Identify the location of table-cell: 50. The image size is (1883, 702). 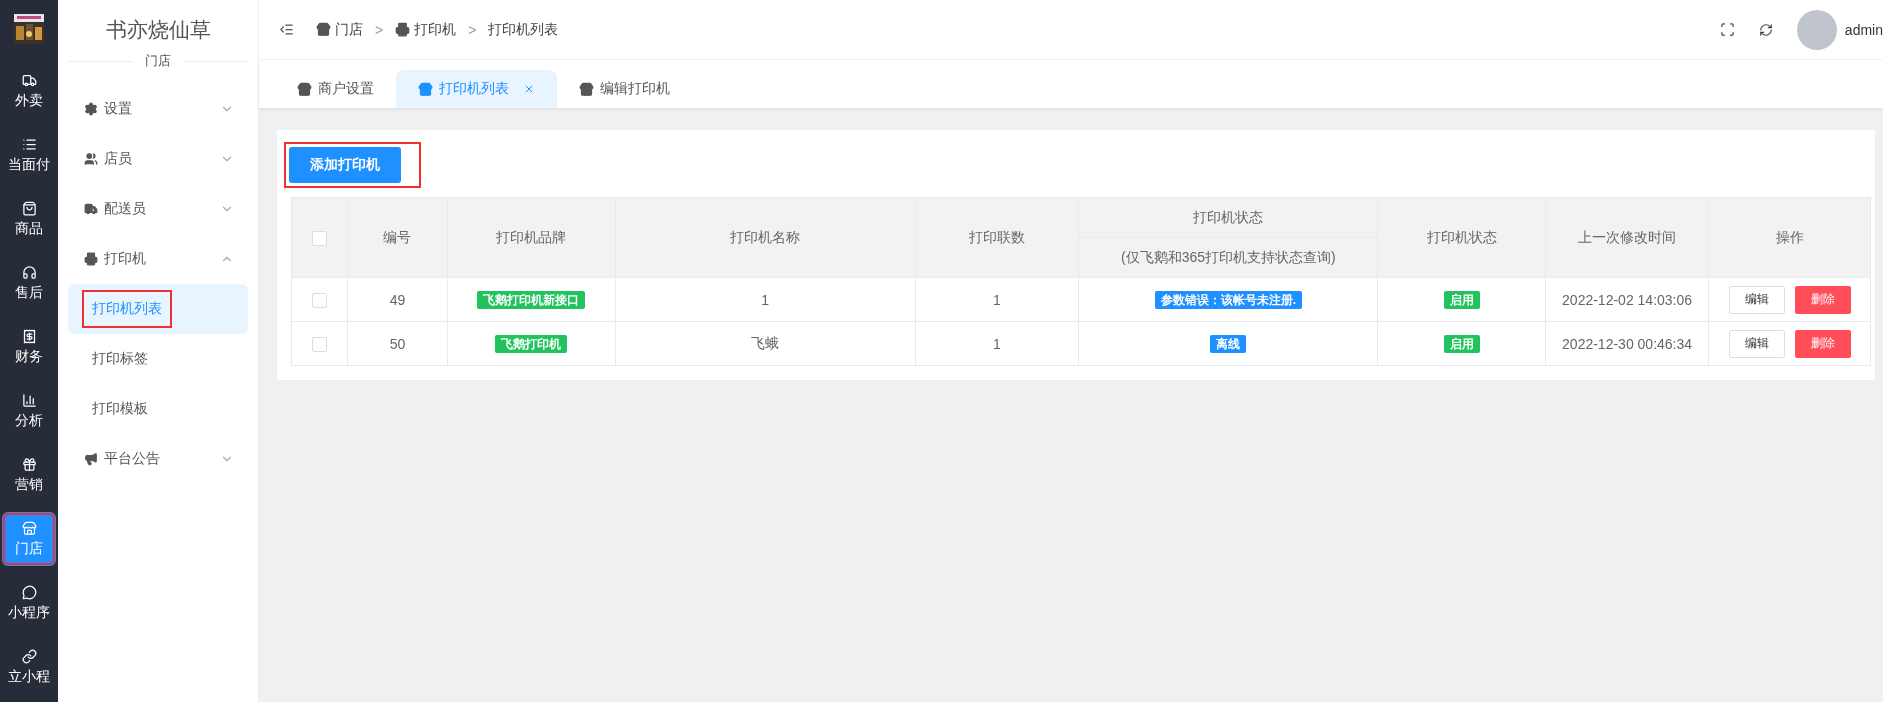
(397, 343).